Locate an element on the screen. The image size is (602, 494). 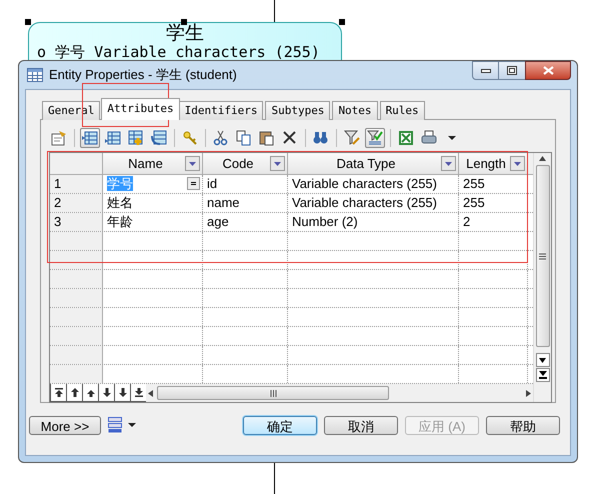
scroll-down-icon is located at coordinates (542, 360).